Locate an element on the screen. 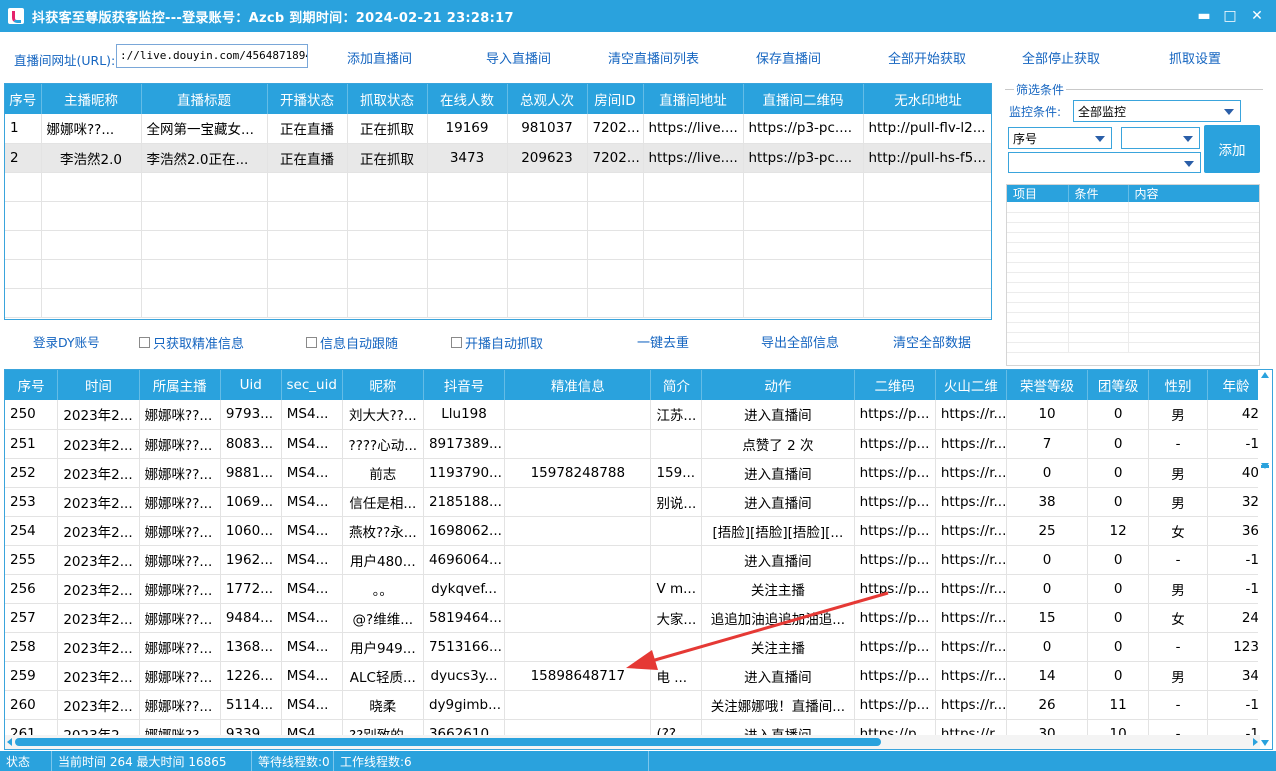  cell: -1 is located at coordinates (1236, 589).